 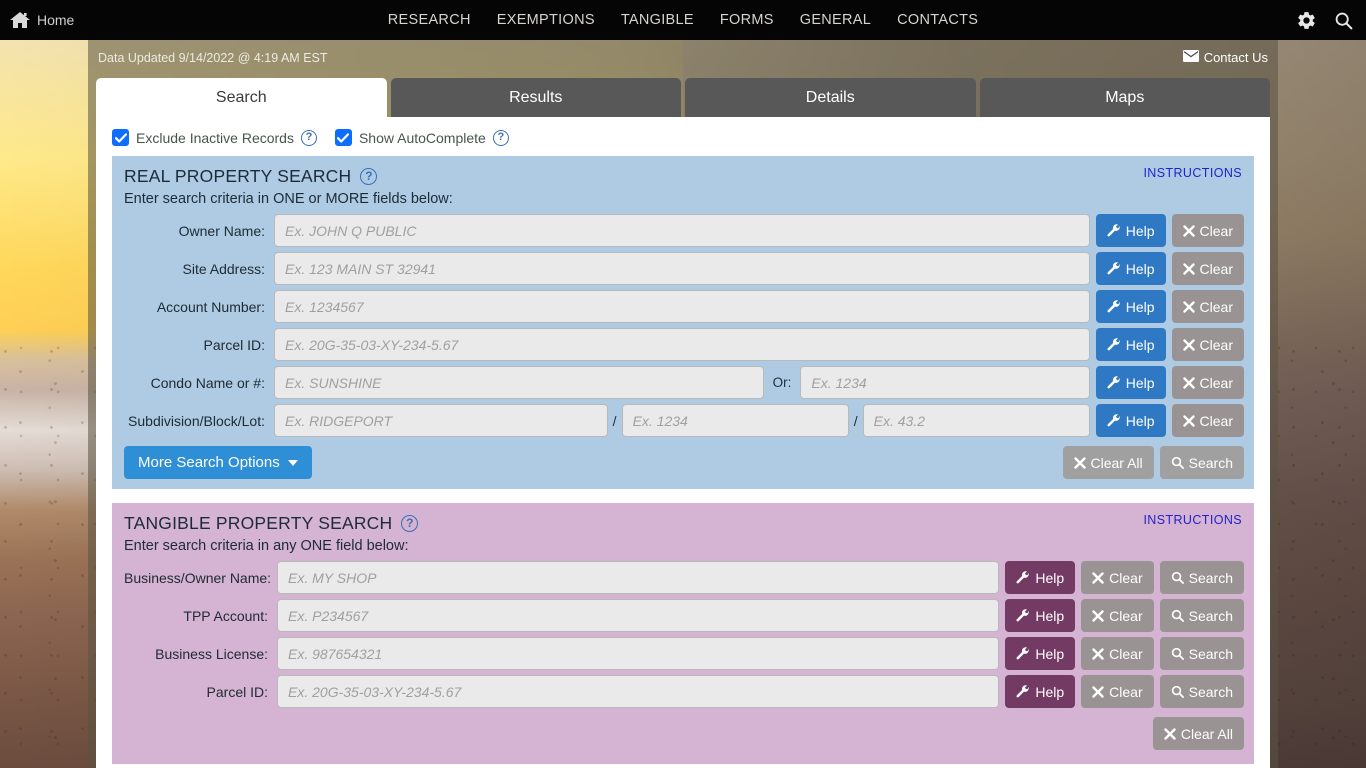 I want to click on real-property-header: REAL PROPERTY SEARCH ?, so click(x=684, y=176).